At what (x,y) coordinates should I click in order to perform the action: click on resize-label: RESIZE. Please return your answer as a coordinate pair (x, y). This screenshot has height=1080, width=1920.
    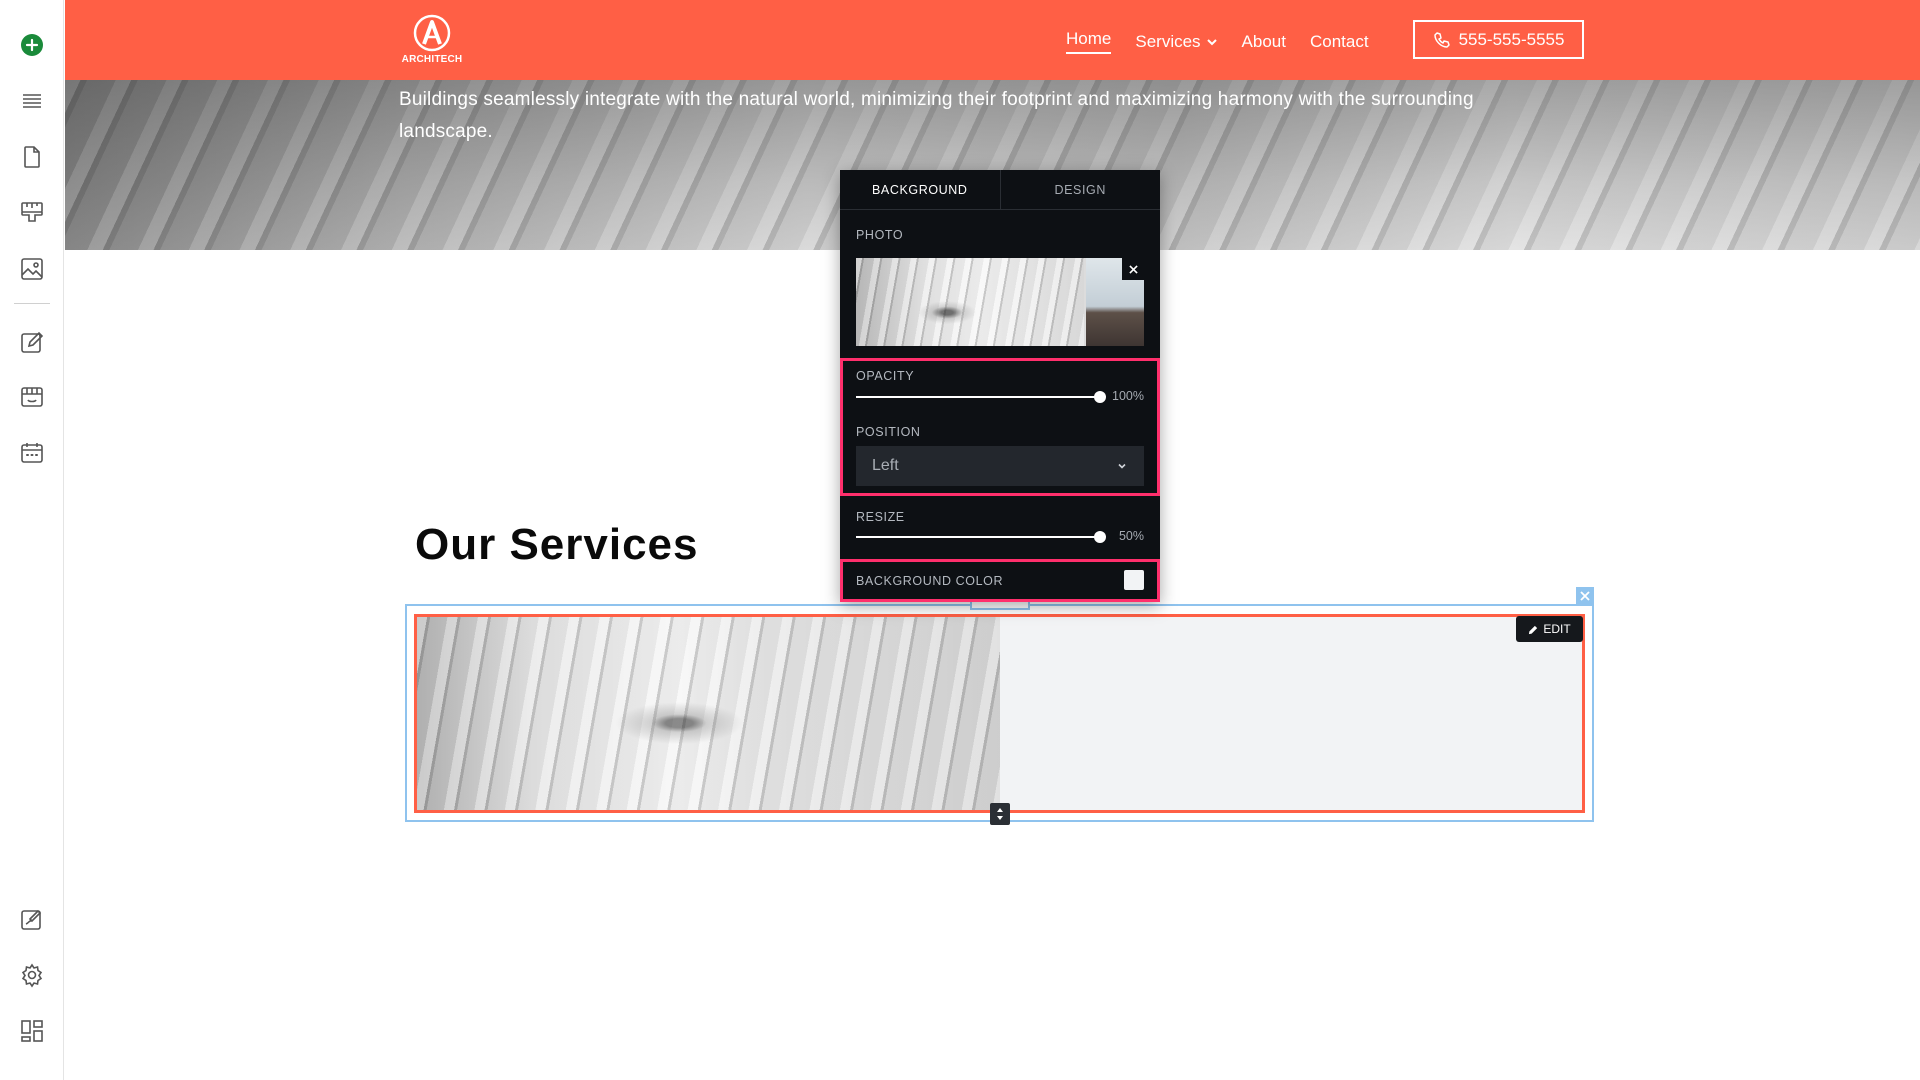
    Looking at the image, I should click on (880, 517).